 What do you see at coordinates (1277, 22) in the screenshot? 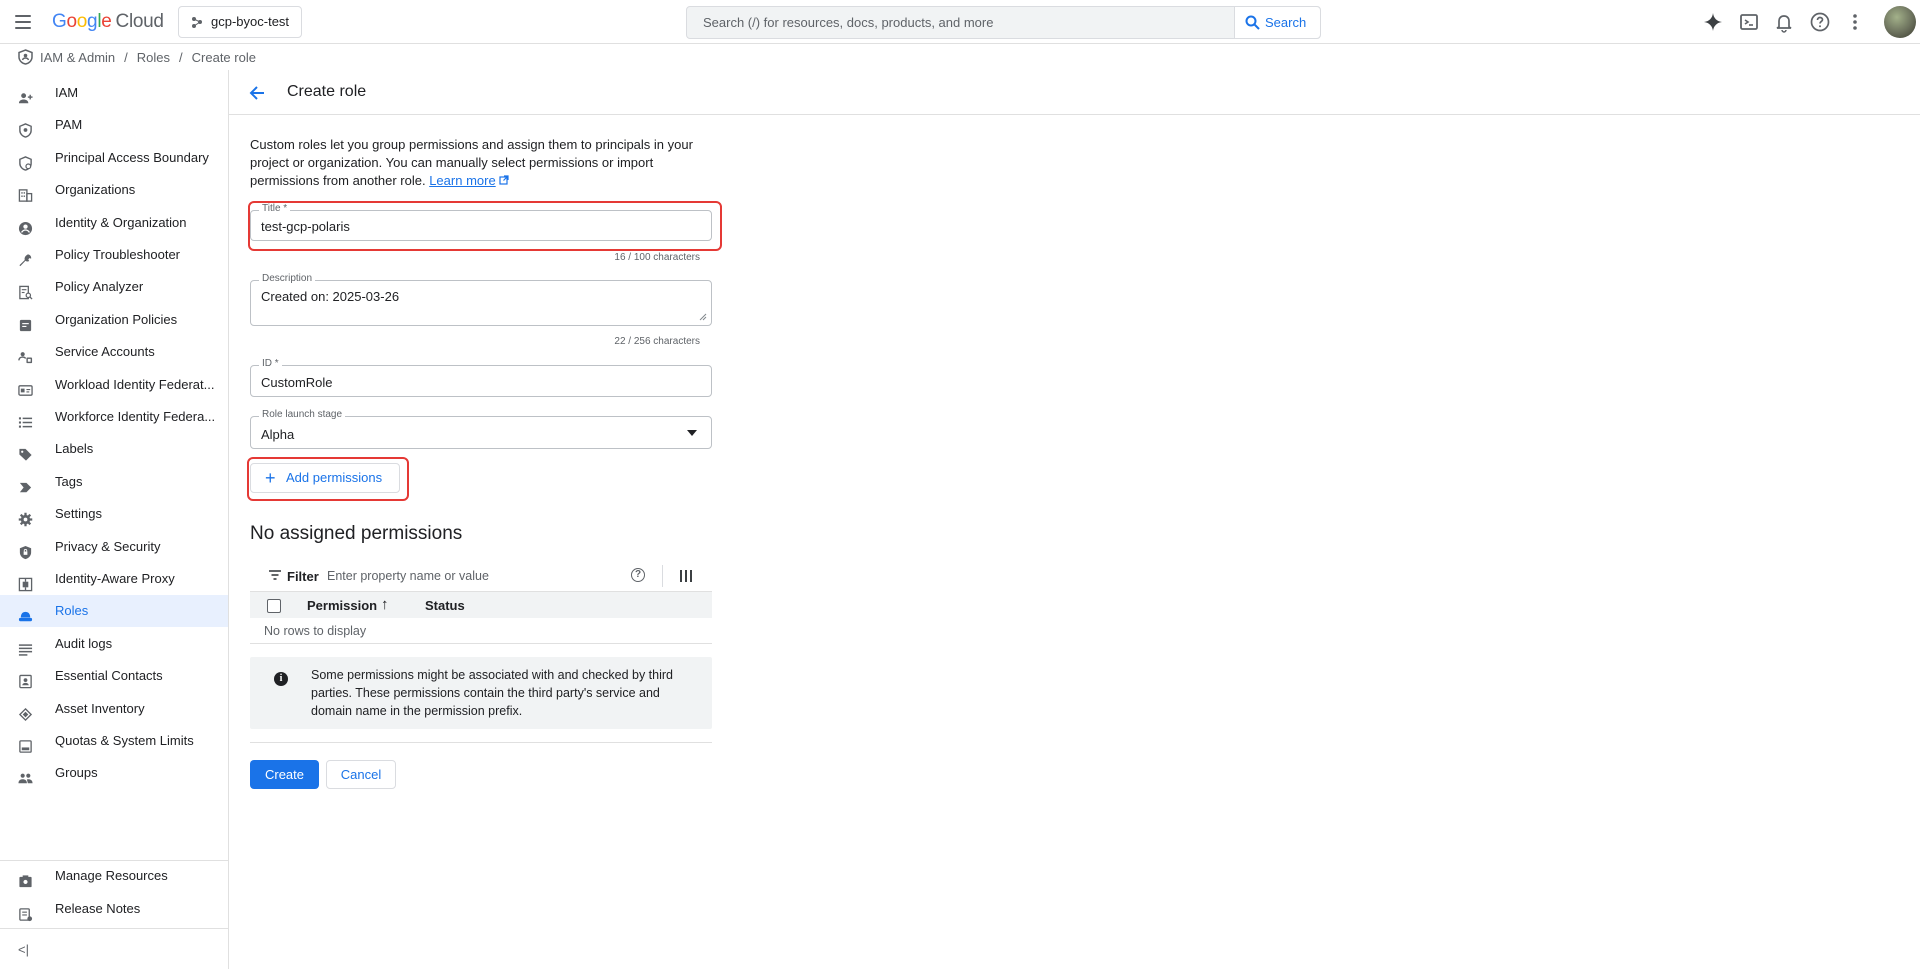
I see `search-button: Search` at bounding box center [1277, 22].